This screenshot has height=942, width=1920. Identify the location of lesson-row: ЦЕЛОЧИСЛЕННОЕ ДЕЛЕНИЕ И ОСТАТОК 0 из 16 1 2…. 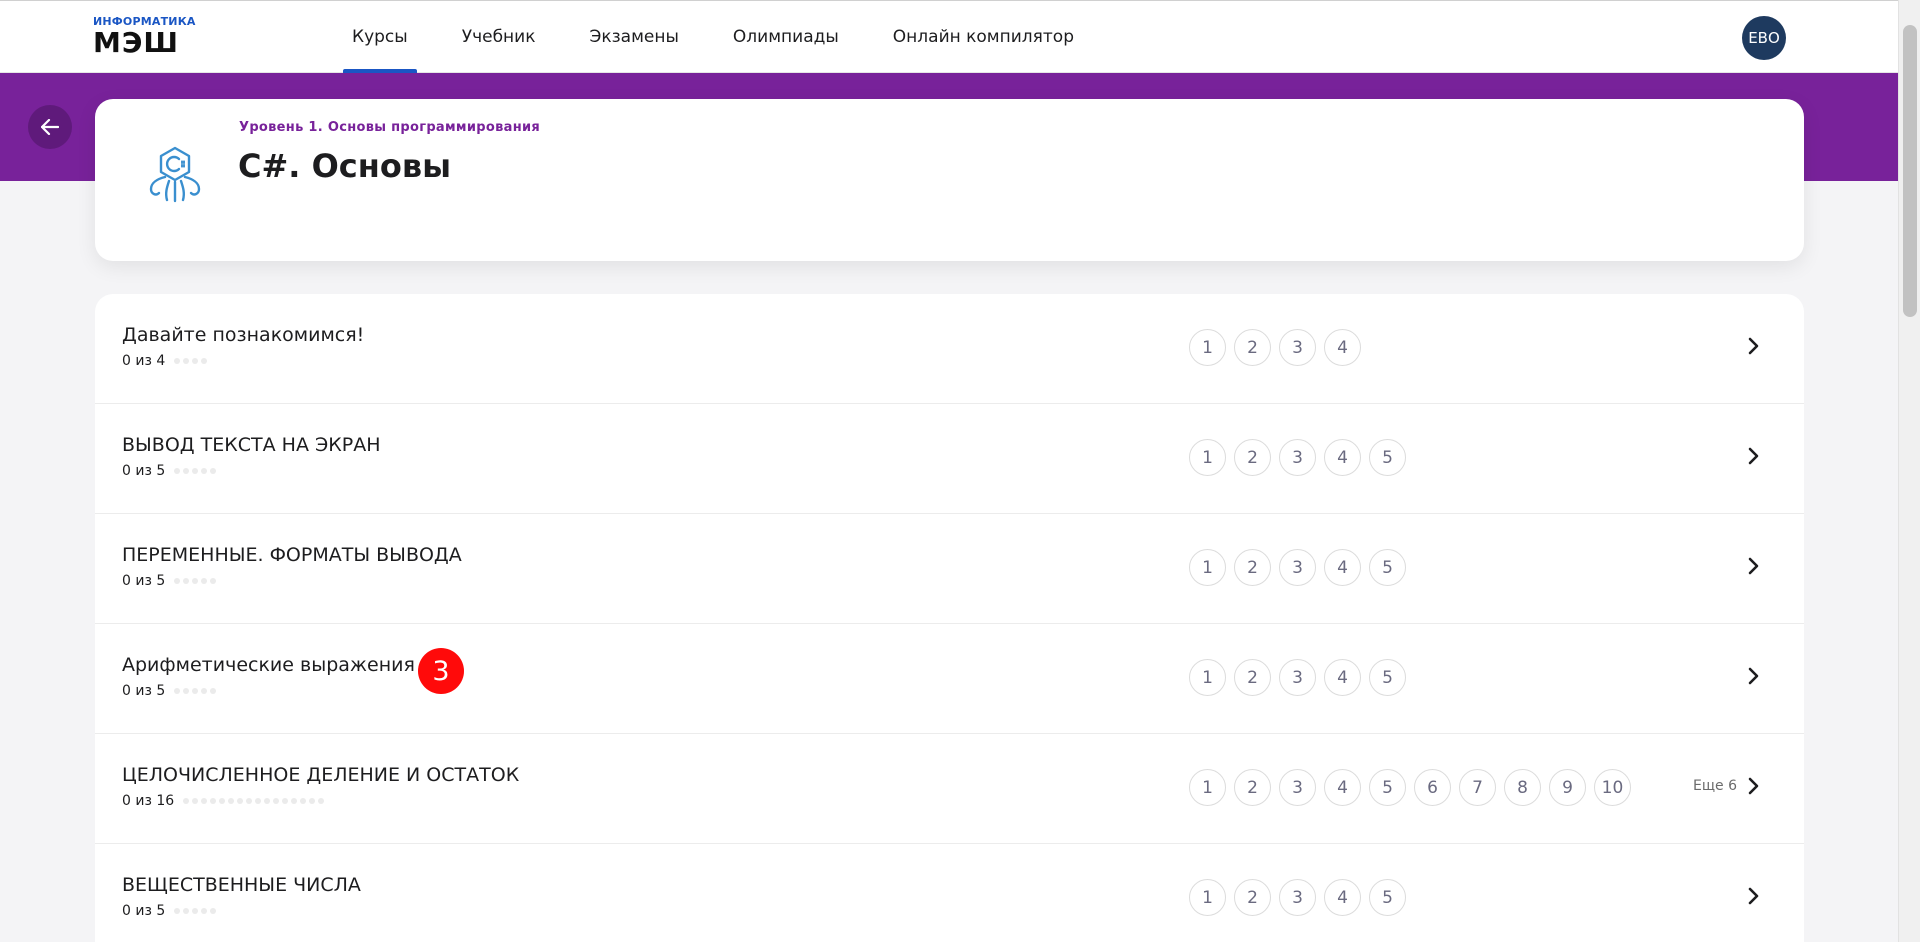
(949, 789).